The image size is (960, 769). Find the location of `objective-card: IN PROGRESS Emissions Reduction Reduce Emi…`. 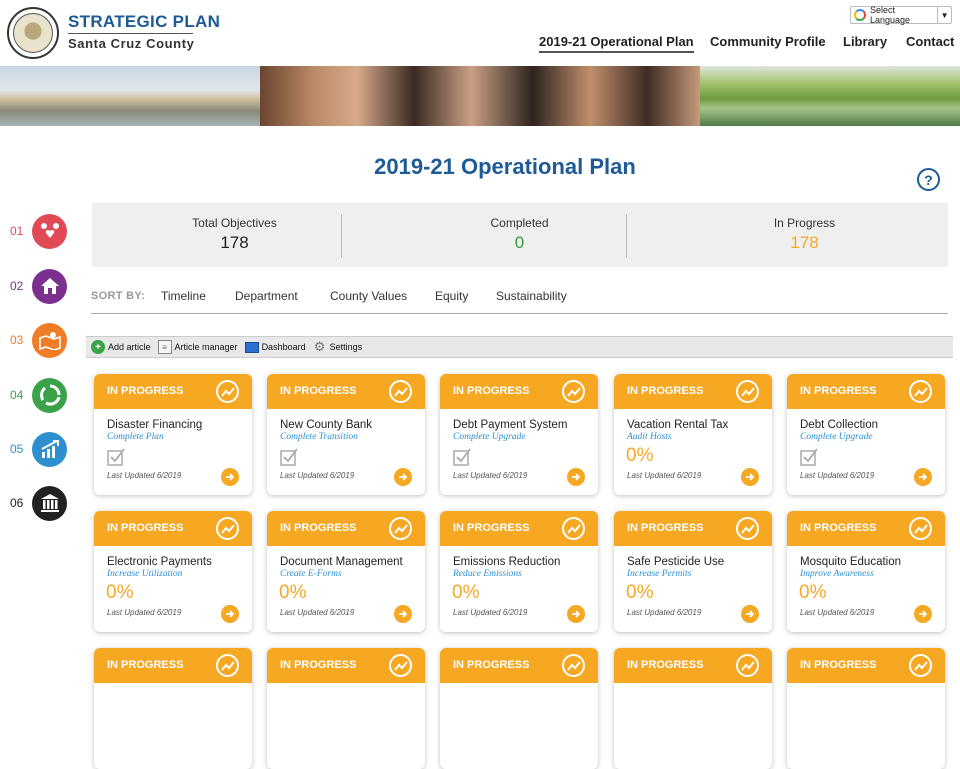

objective-card: IN PROGRESS Emissions Reduction Reduce Emi… is located at coordinates (519, 571).